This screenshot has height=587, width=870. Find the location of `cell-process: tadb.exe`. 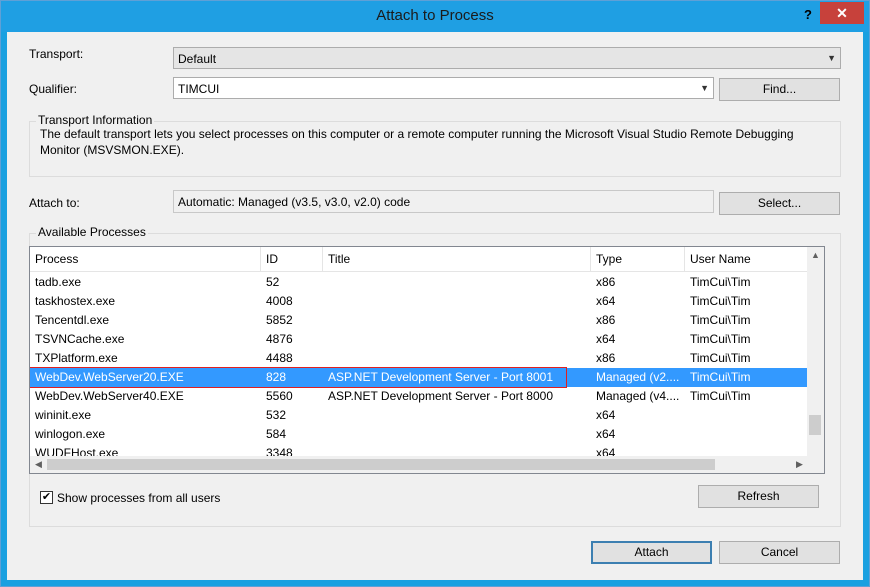

cell-process: tadb.exe is located at coordinates (58, 282).